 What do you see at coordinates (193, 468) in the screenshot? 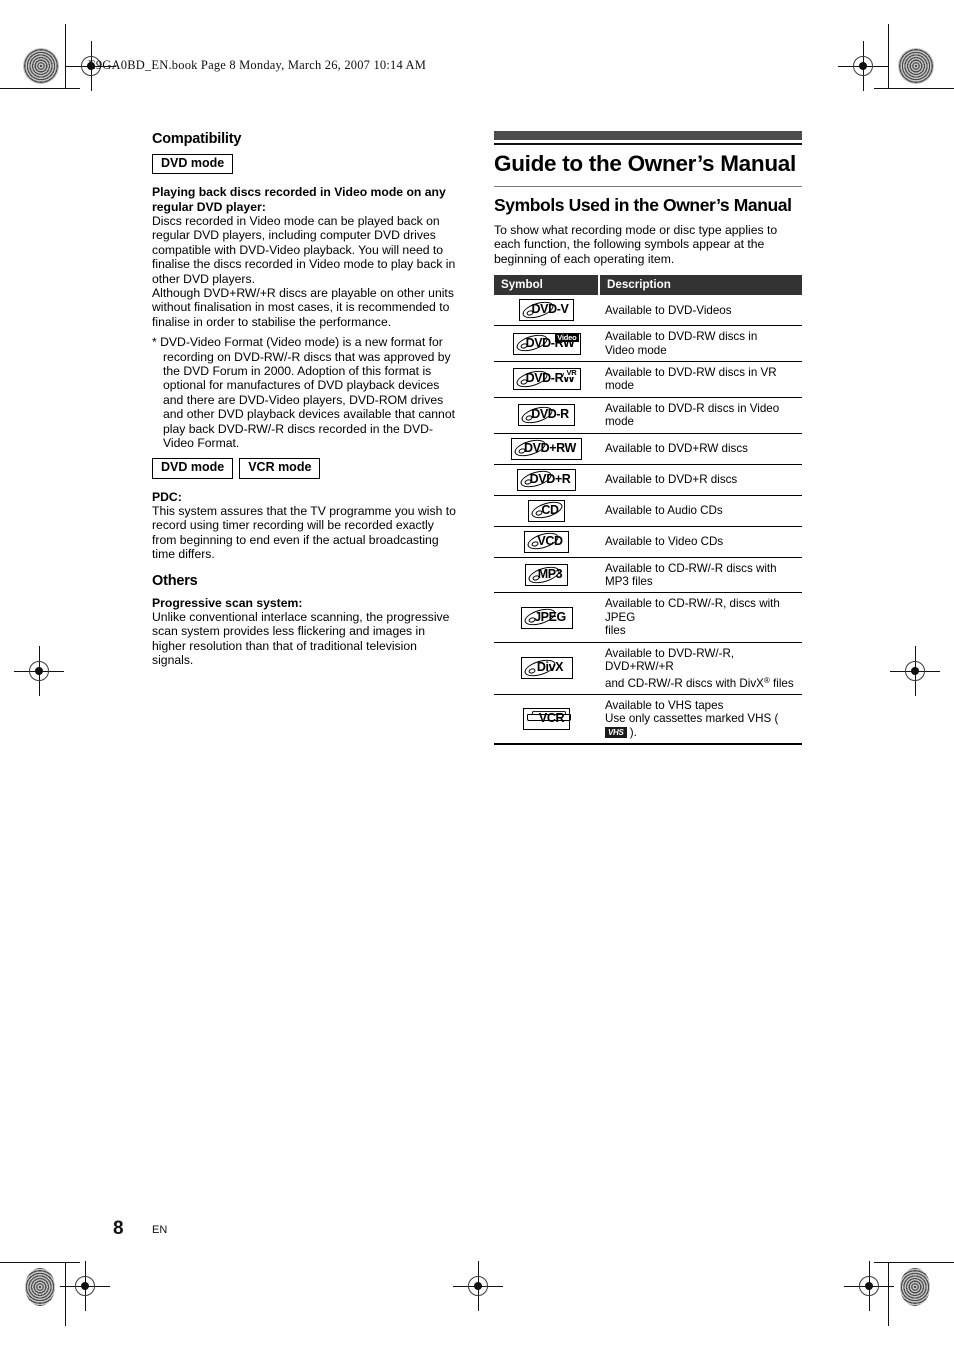
I see `mode-badge-dvd-2: DVD mode` at bounding box center [193, 468].